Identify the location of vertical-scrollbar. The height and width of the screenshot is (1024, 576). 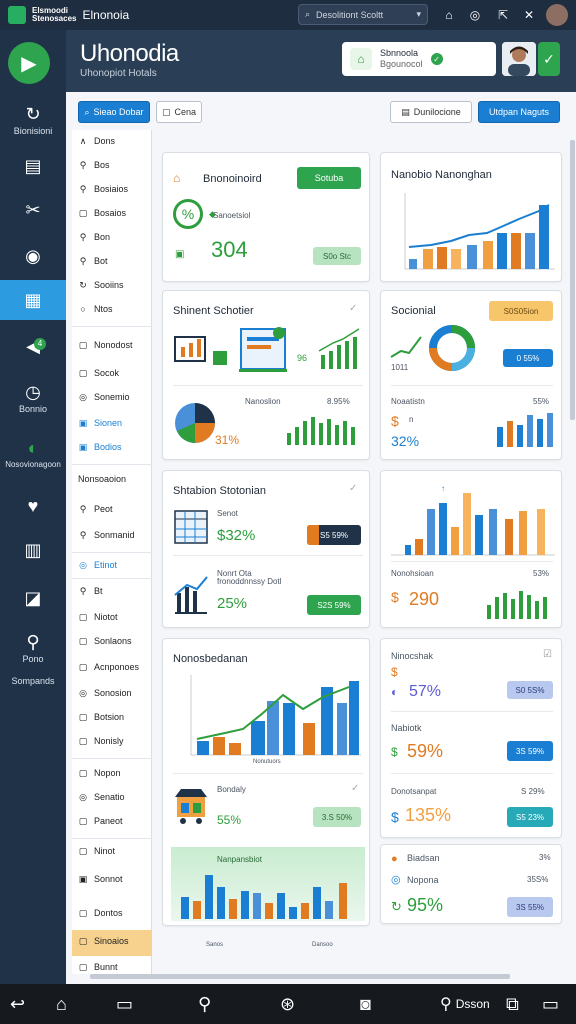
(572, 280).